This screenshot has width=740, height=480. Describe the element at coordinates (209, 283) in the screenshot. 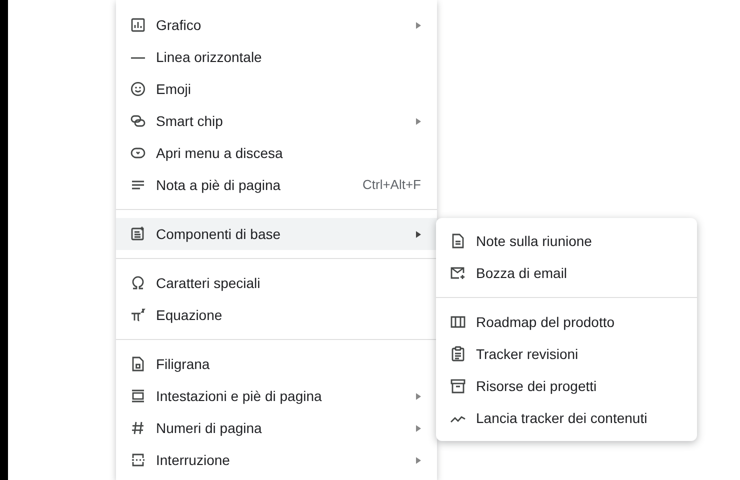

I see `menu-item-label: Caratteri speciali` at that location.